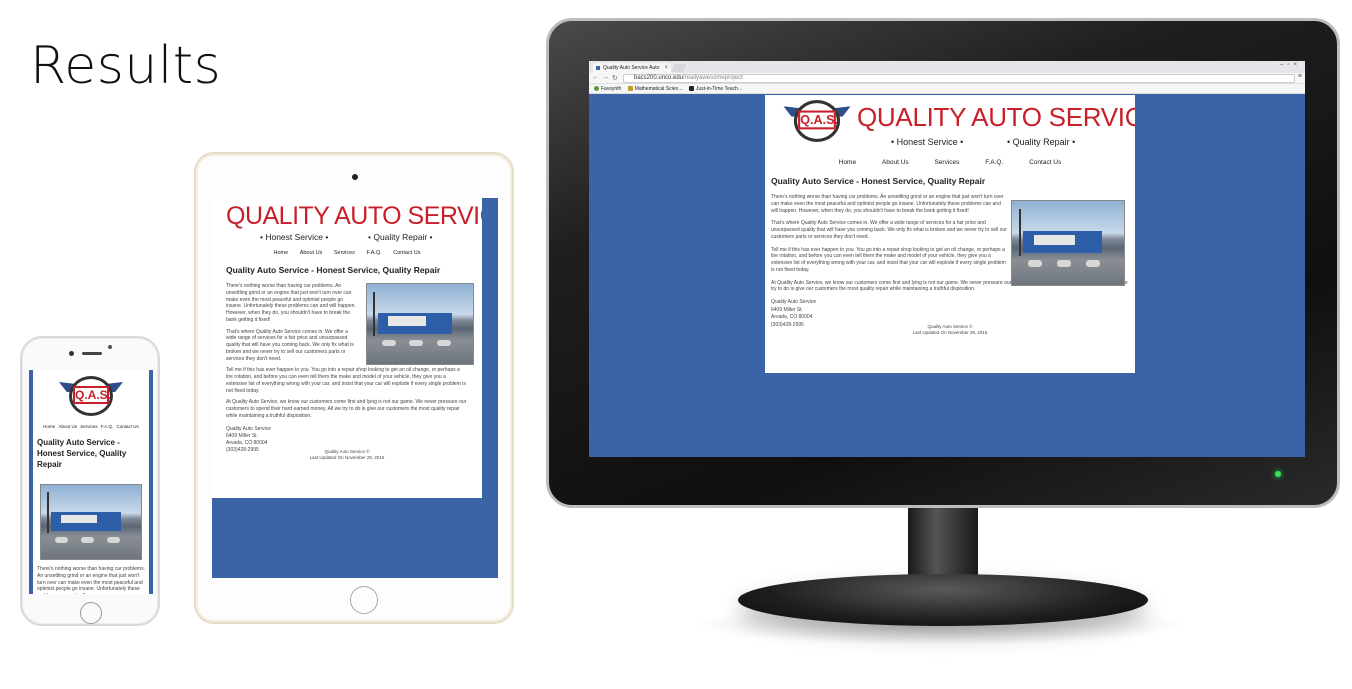  Describe the element at coordinates (595, 77) in the screenshot. I see `back-arrow-icon: ←` at that location.